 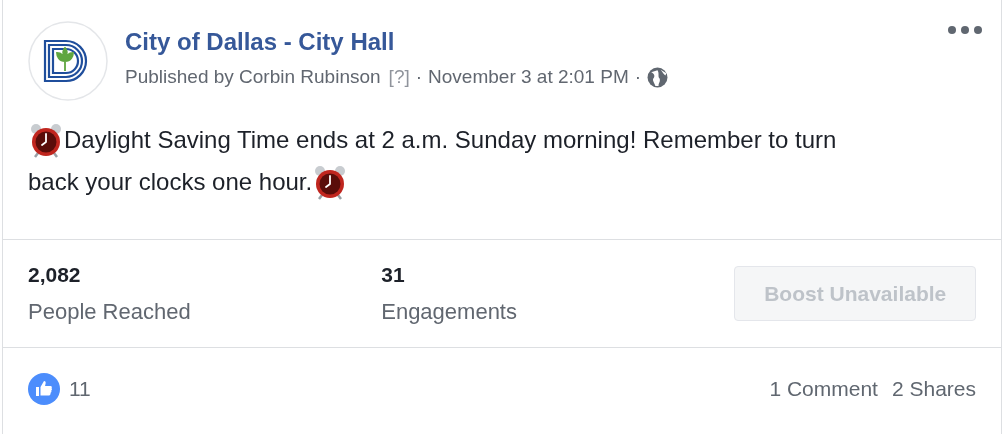 I want to click on post-date: November 3 at 2:01 PM, so click(x=528, y=77).